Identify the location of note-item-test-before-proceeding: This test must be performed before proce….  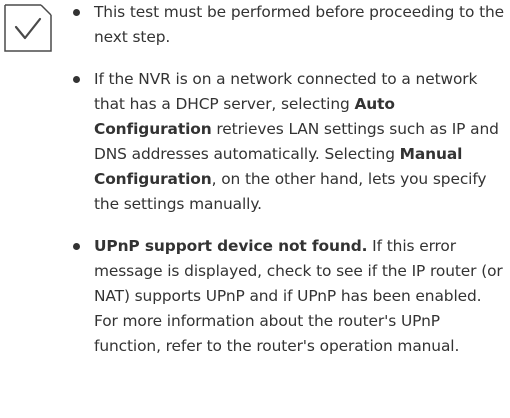
(287, 25).